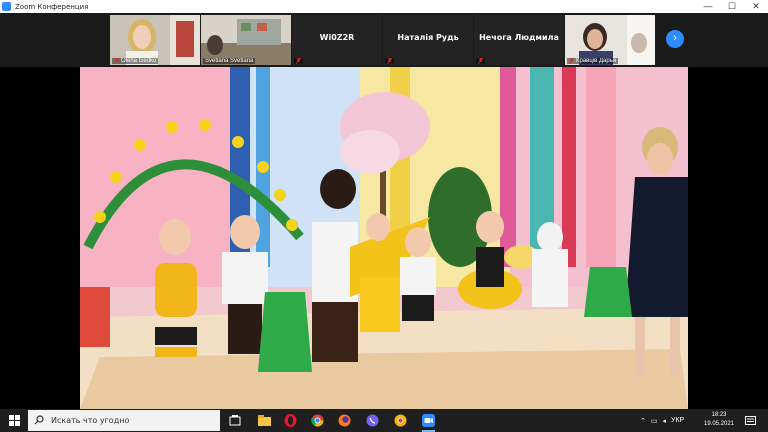 This screenshot has width=768, height=432. What do you see at coordinates (593, 61) in the screenshot?
I see `participant-caption-6: Кравців Дарья` at bounding box center [593, 61].